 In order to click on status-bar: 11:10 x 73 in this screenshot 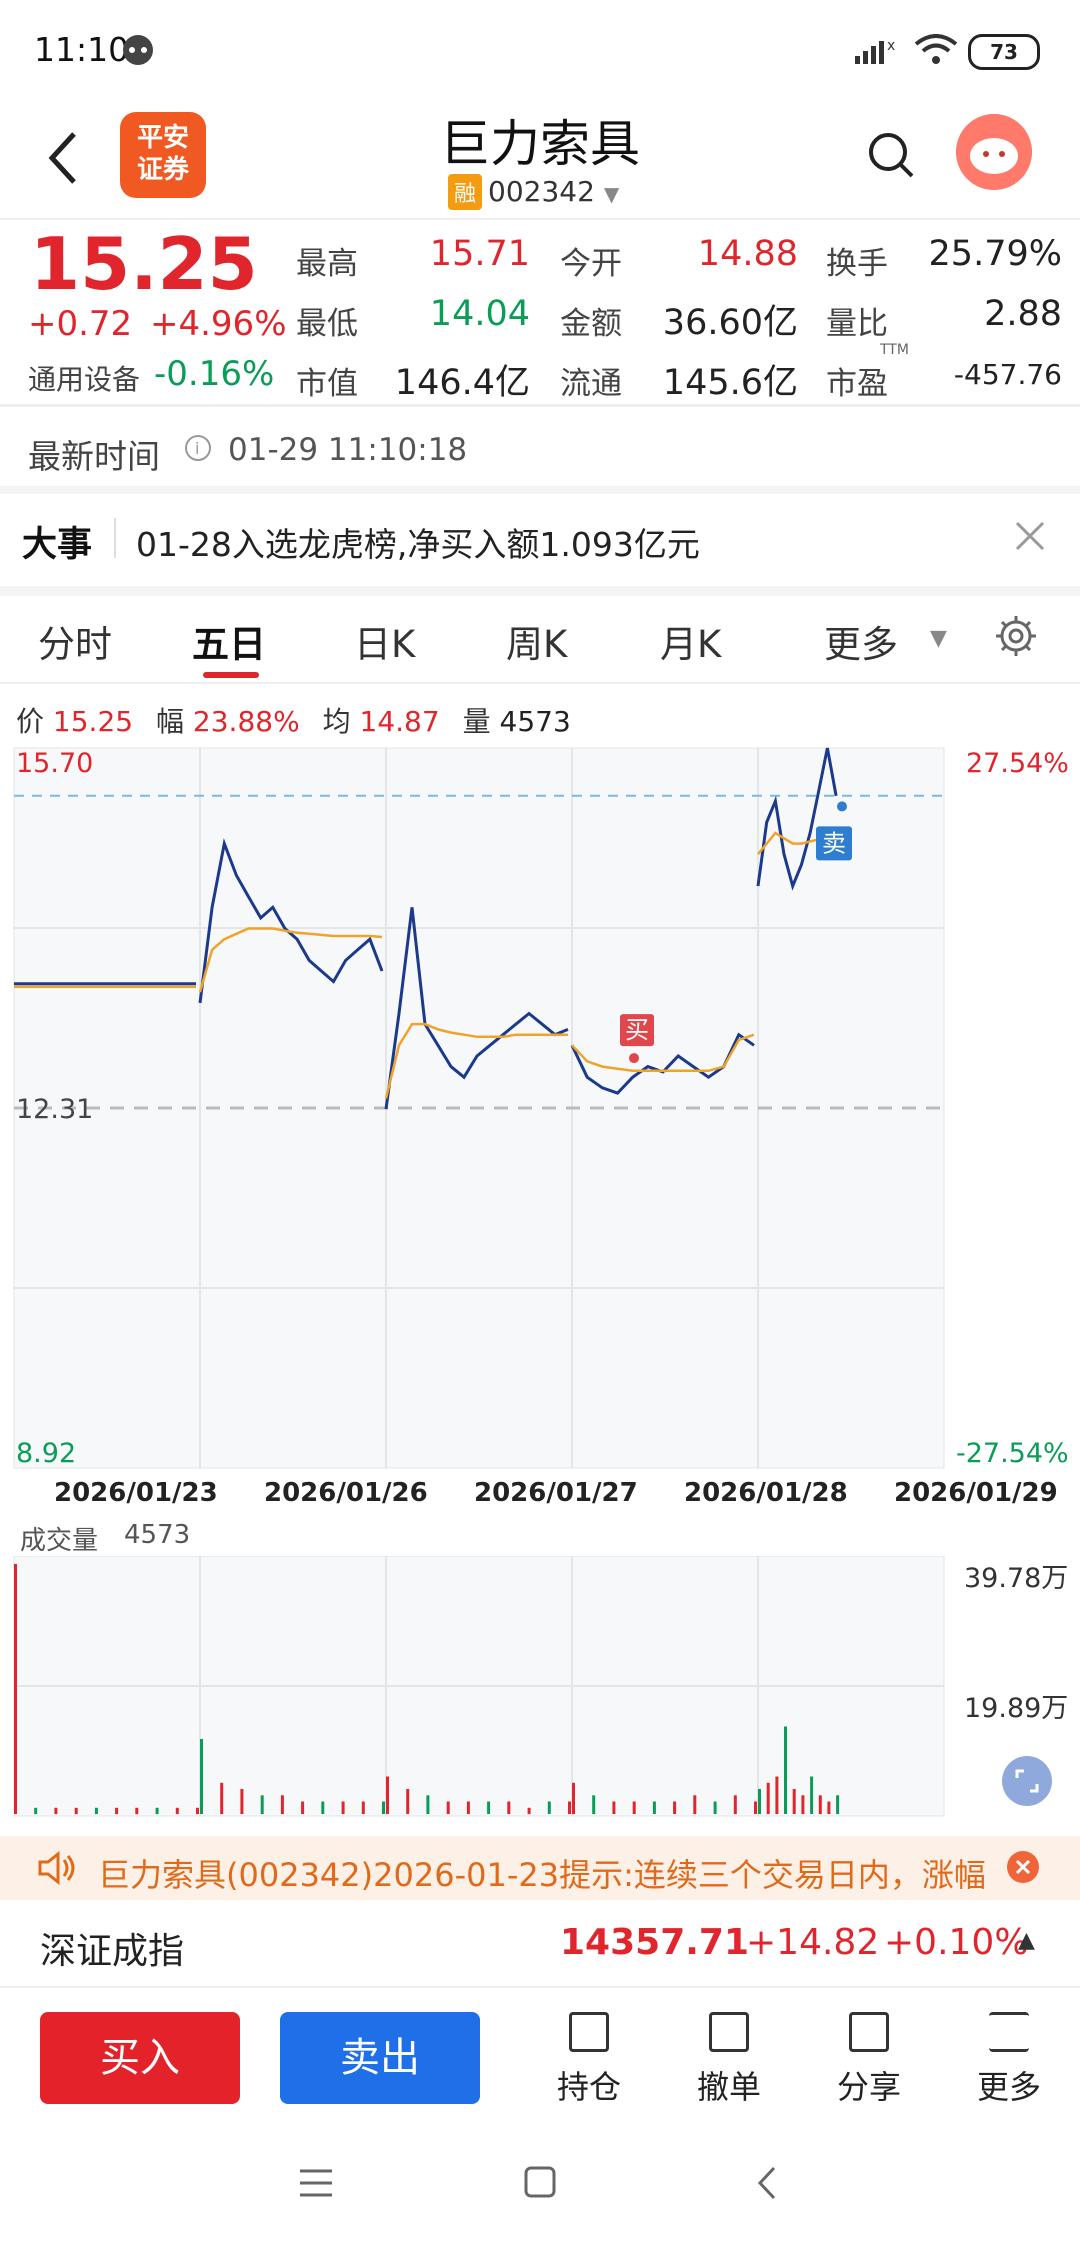, I will do `click(540, 50)`.